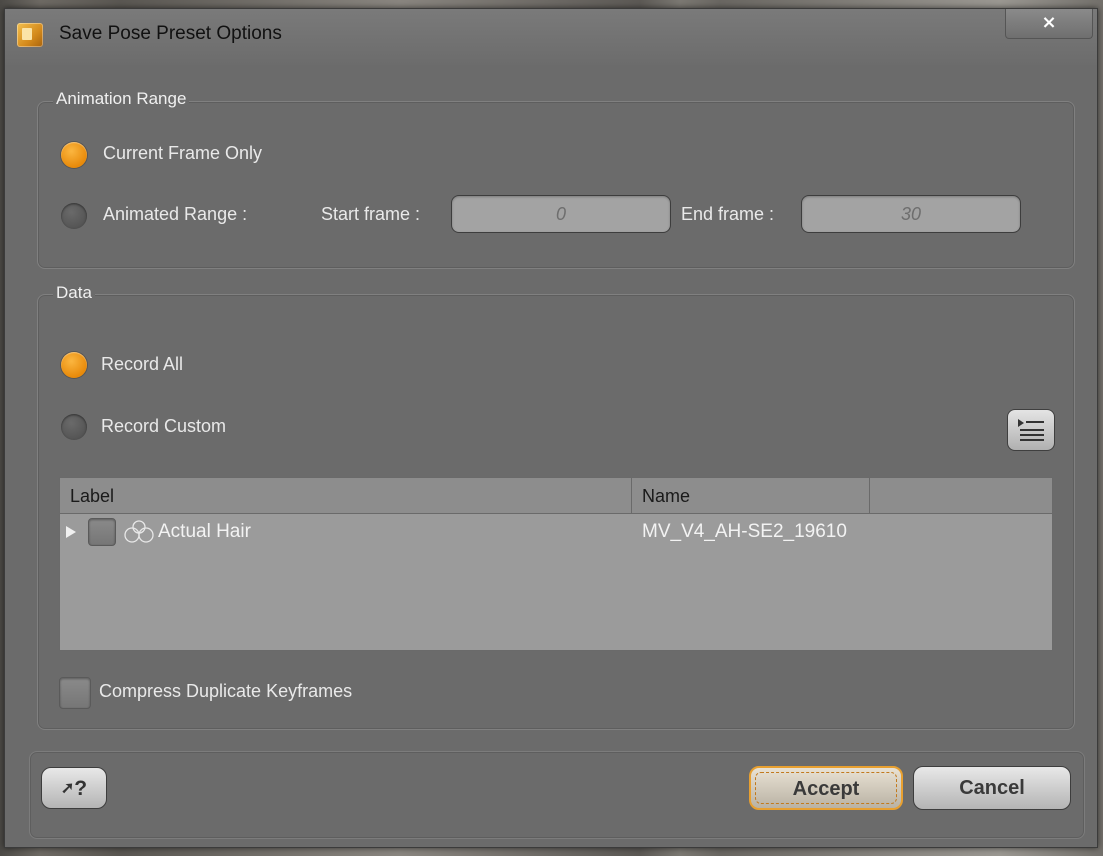  What do you see at coordinates (81, 788) in the screenshot?
I see `help-label: ?` at bounding box center [81, 788].